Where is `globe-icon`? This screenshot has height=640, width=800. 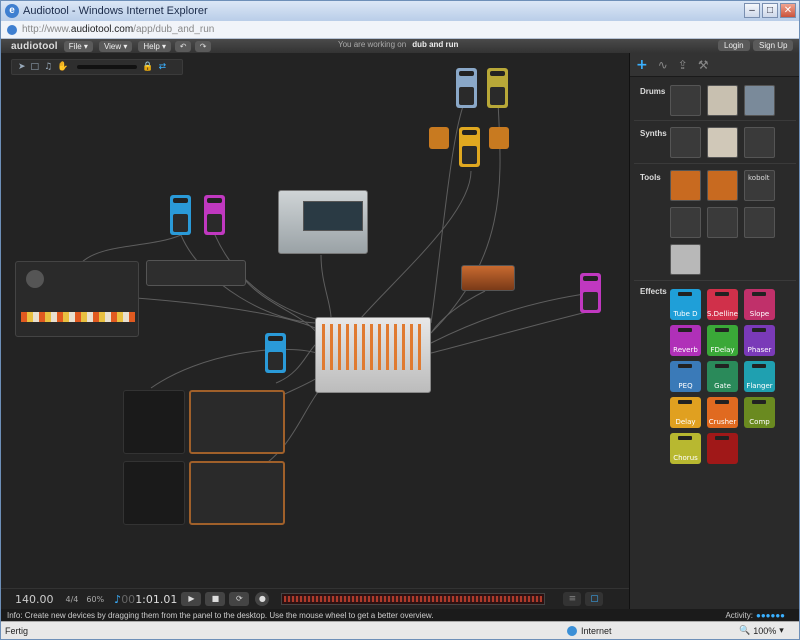
globe-icon is located at coordinates (572, 630).